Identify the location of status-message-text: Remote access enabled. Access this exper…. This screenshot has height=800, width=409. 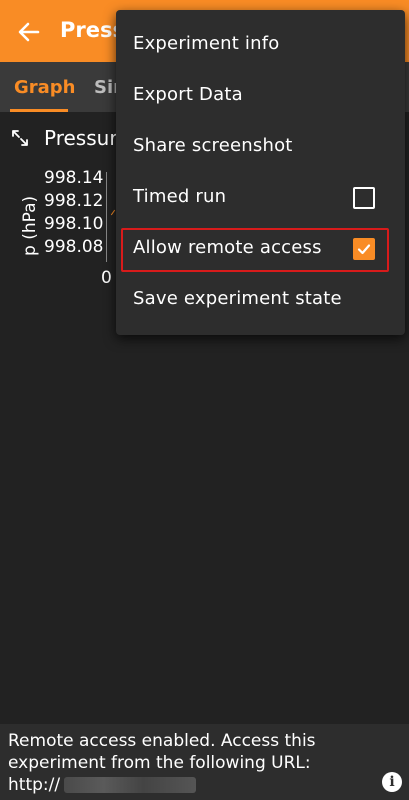
(162, 752).